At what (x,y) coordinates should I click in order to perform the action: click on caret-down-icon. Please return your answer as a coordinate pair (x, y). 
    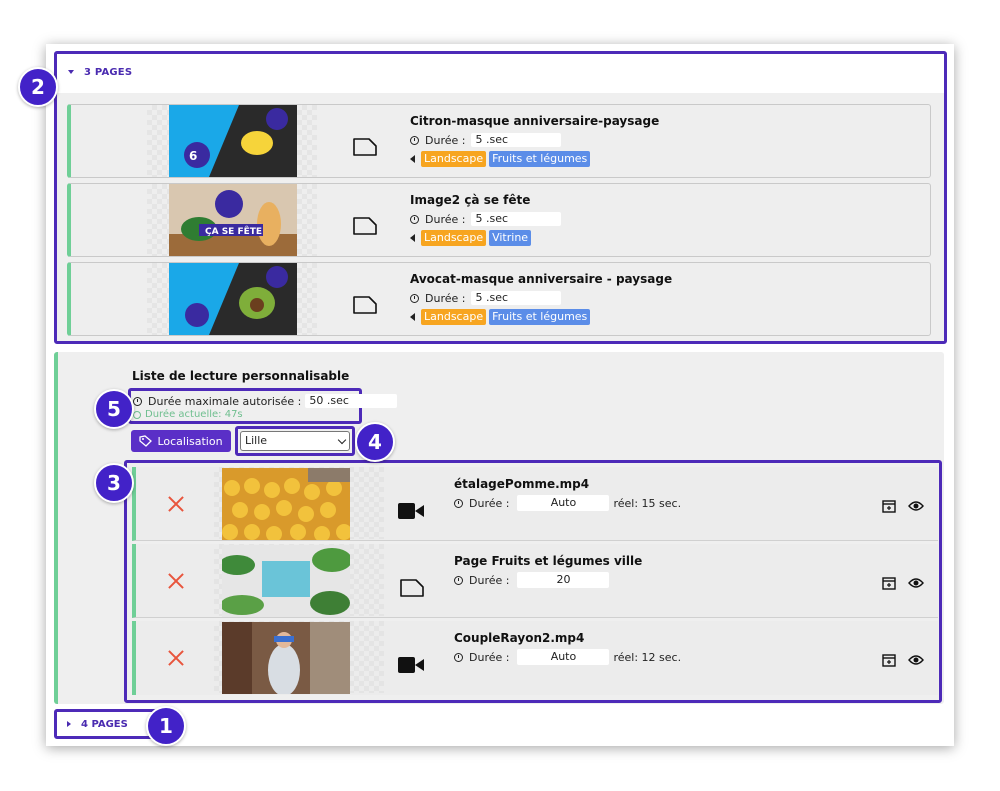
    Looking at the image, I should click on (71, 72).